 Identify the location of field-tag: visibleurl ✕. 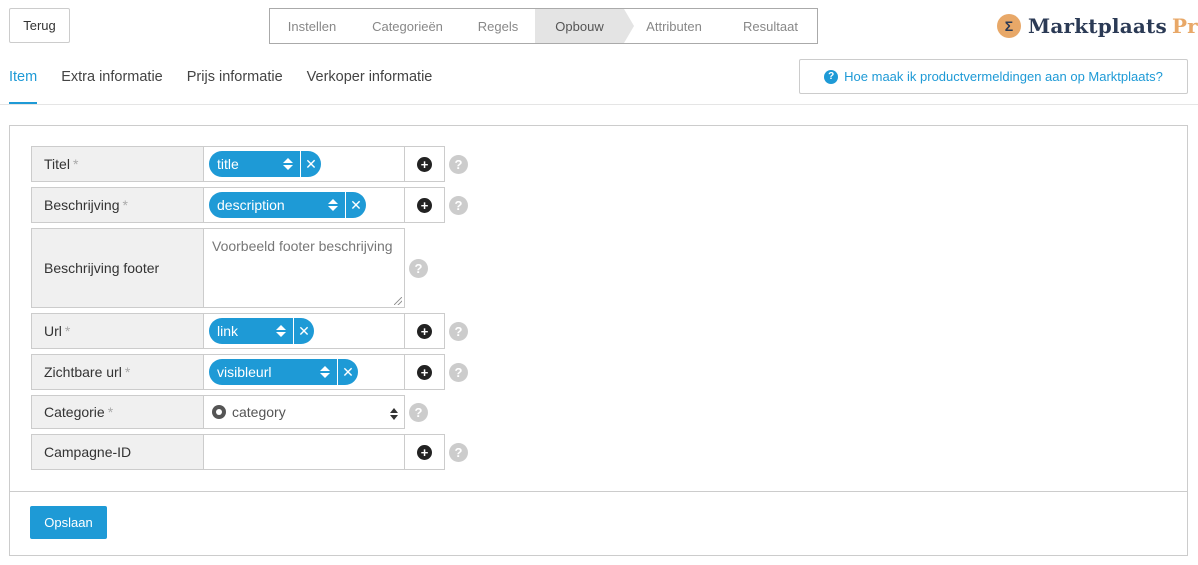
(283, 372).